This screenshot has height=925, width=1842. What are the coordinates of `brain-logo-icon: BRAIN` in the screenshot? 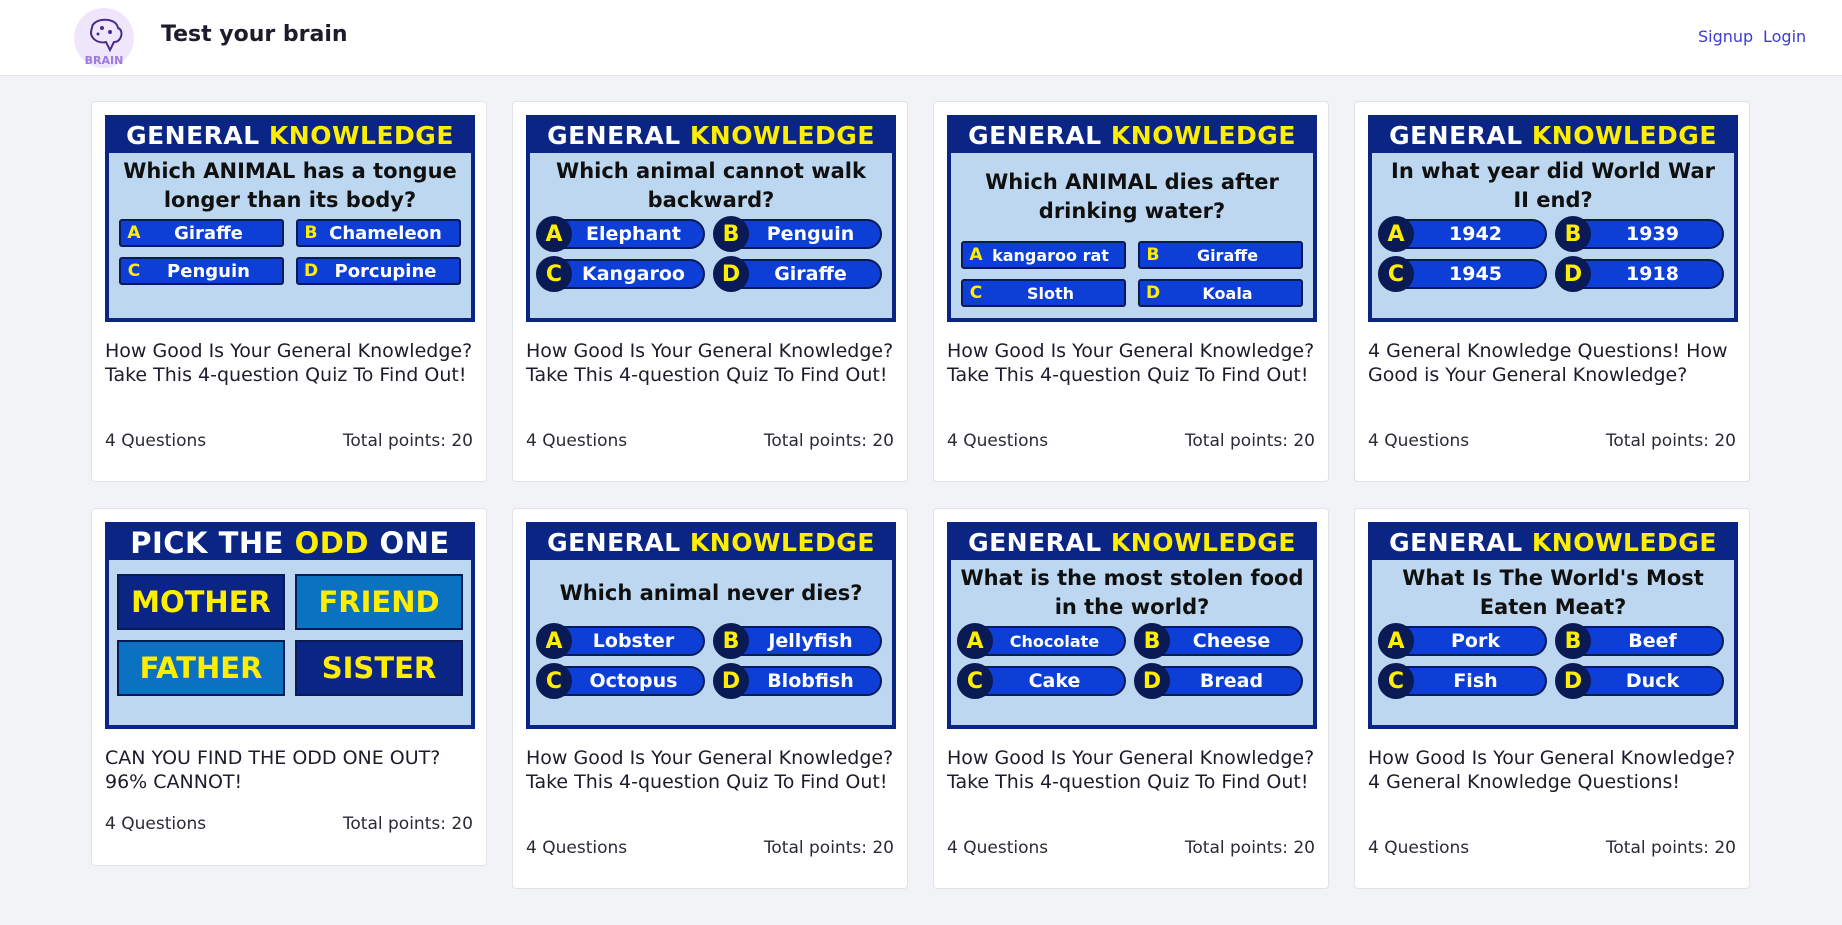 It's located at (104, 38).